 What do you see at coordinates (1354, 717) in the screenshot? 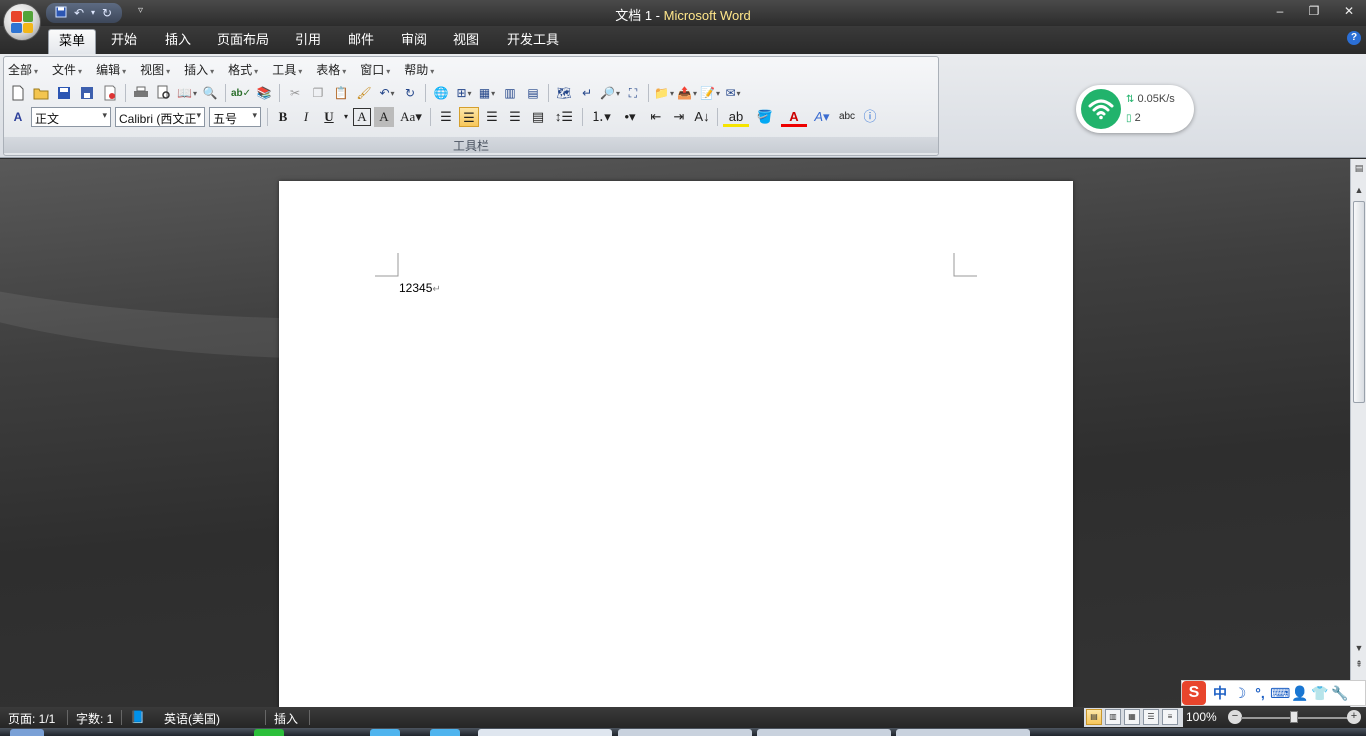
I see `zoom-in-button: +` at bounding box center [1354, 717].